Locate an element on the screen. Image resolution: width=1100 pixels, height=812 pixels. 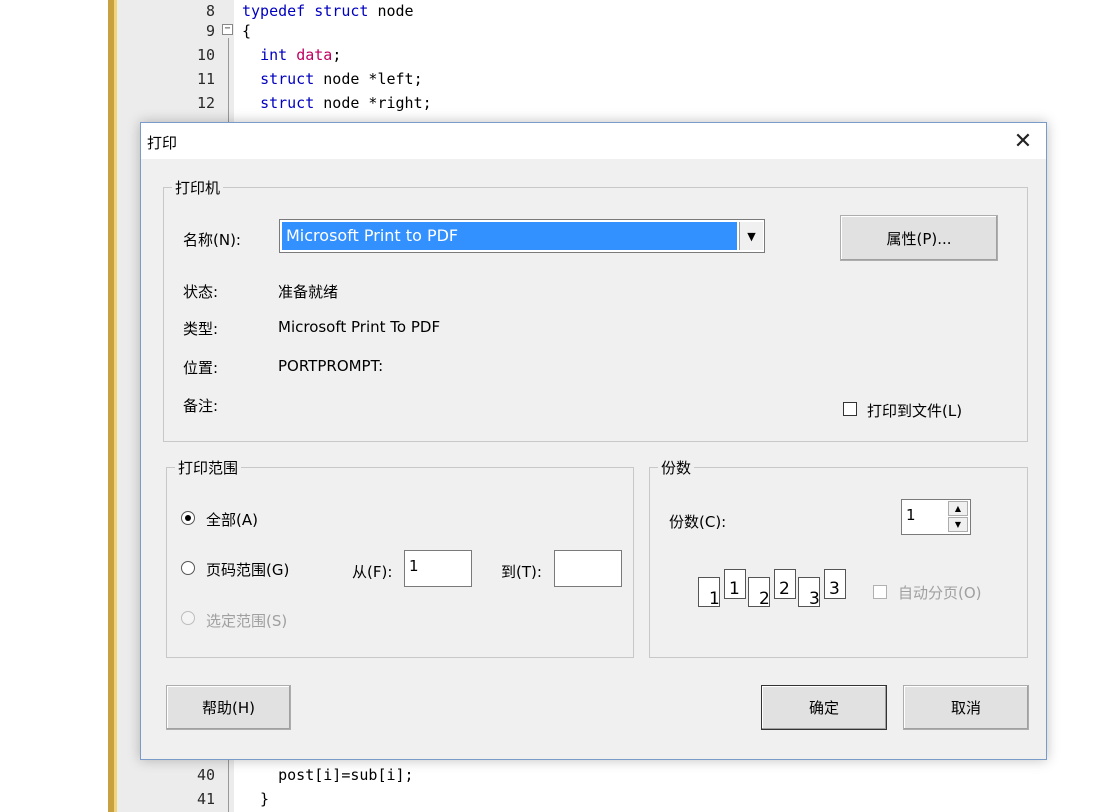
code-line: 41 } is located at coordinates (550, 799).